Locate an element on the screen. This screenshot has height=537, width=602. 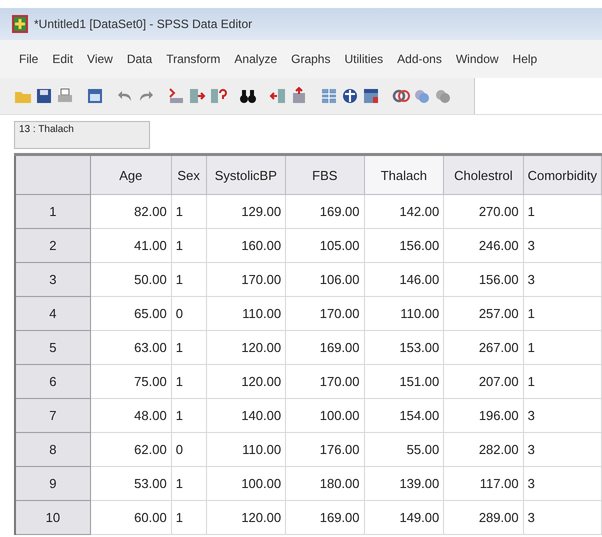
dialog-icon is located at coordinates (95, 96).